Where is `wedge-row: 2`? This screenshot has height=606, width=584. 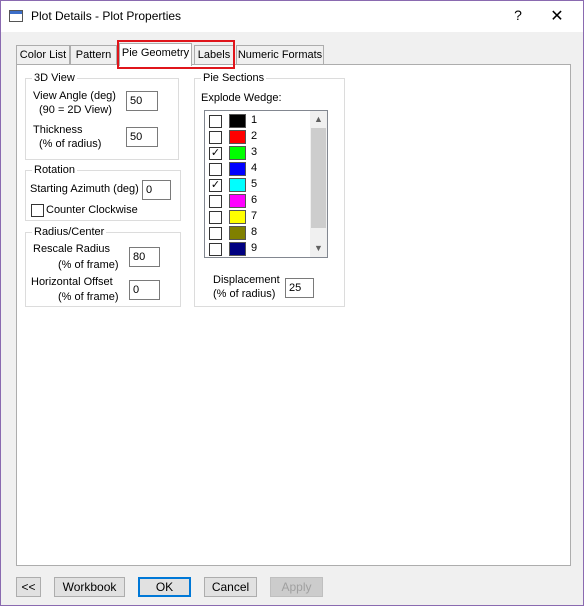
wedge-row: 2 is located at coordinates (259, 137).